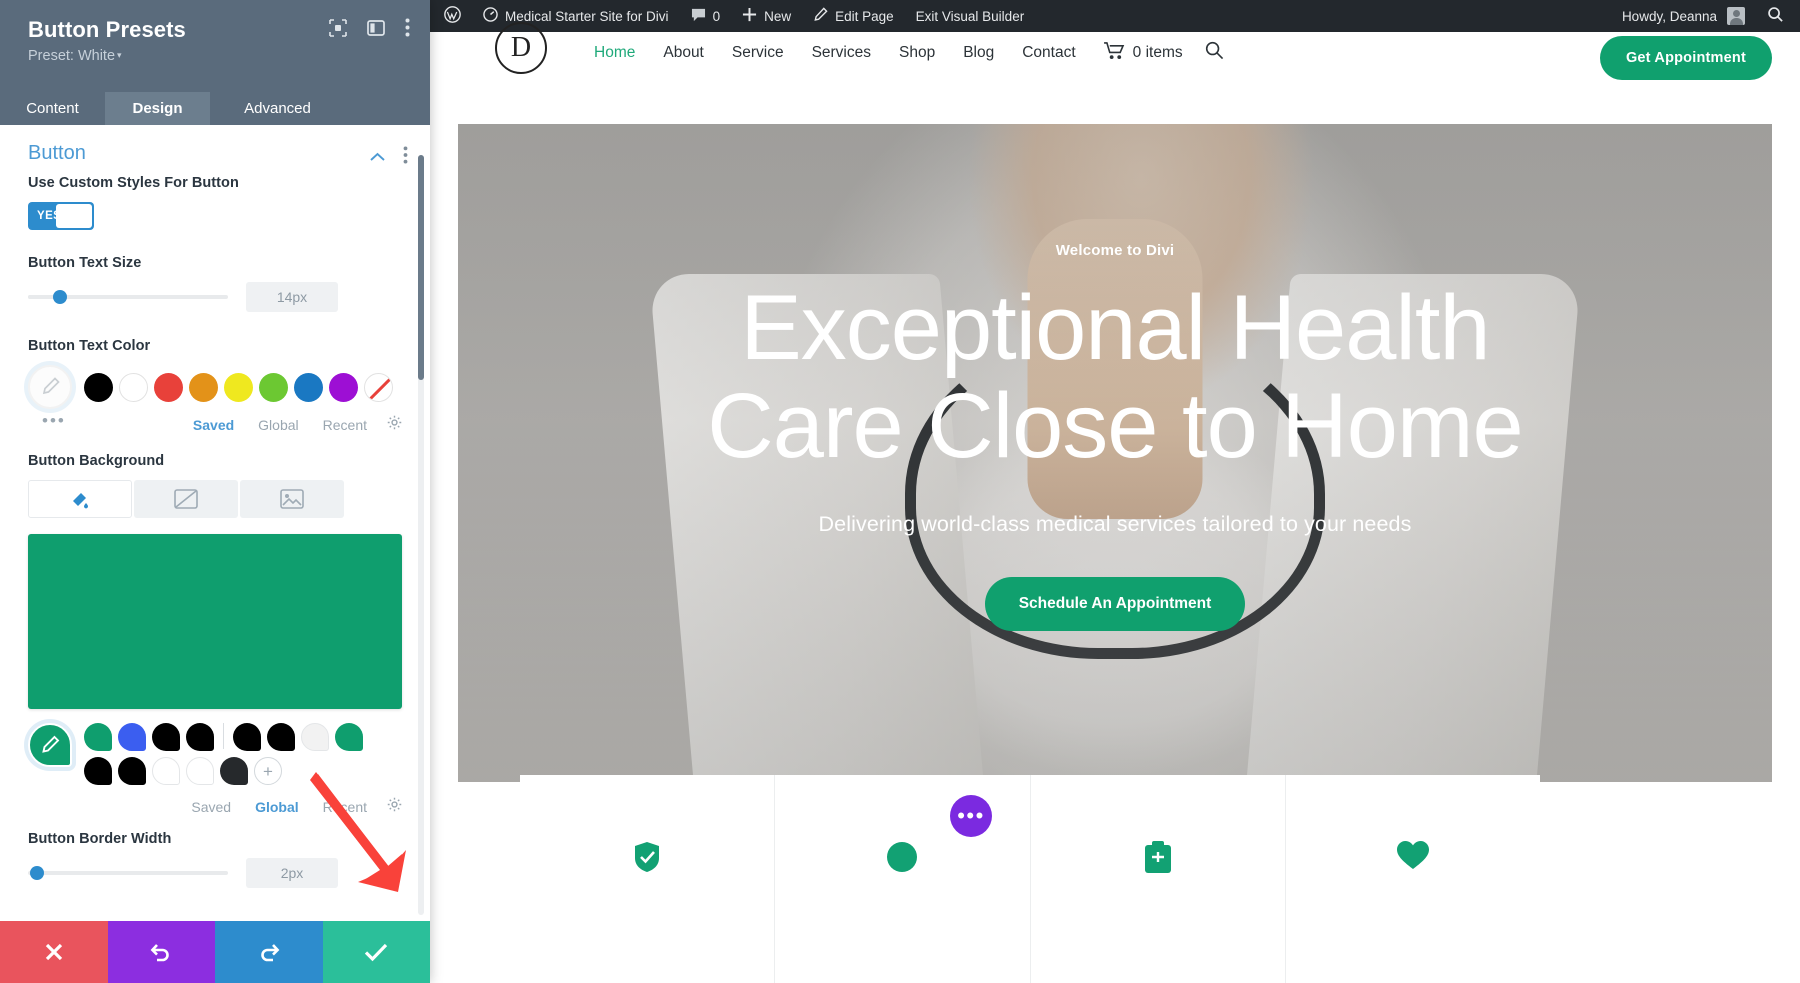 The height and width of the screenshot is (983, 1800). What do you see at coordinates (978, 53) in the screenshot?
I see `nav-item-blog: Blog` at bounding box center [978, 53].